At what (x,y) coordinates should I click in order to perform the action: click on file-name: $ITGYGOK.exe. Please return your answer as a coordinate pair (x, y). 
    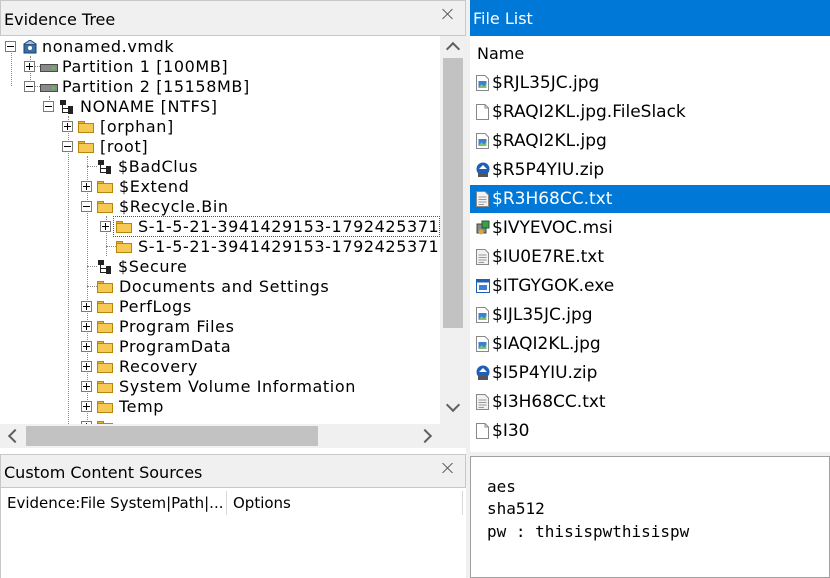
    Looking at the image, I should click on (553, 286).